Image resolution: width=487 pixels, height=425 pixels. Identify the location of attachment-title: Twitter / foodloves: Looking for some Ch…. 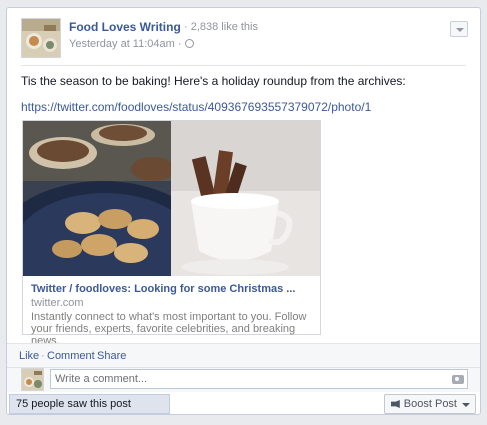
(163, 289).